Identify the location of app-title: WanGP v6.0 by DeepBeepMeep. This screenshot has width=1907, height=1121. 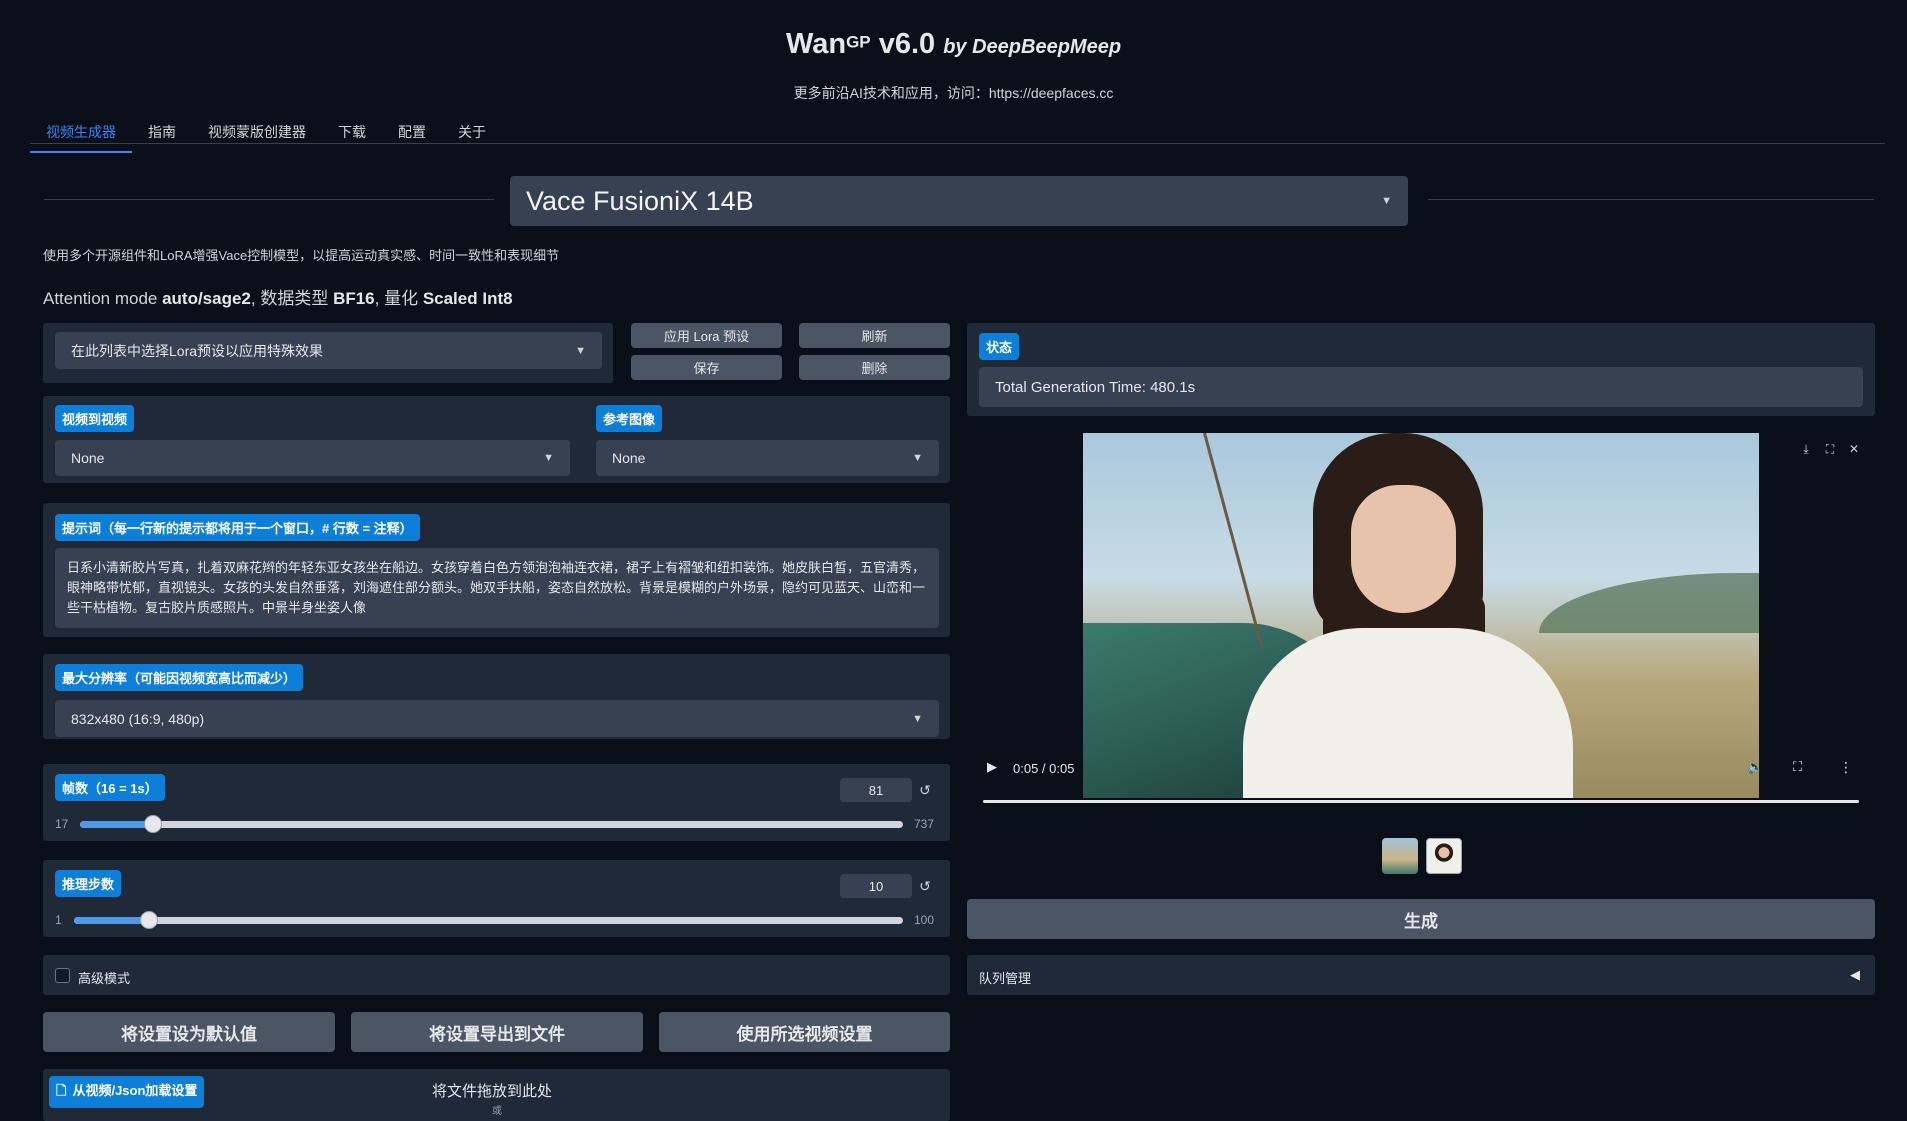
(953, 44).